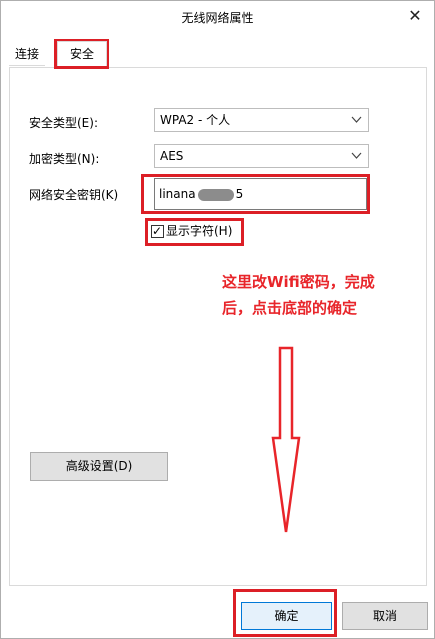  Describe the element at coordinates (415, 16) in the screenshot. I see `close-icon: ✕` at that location.